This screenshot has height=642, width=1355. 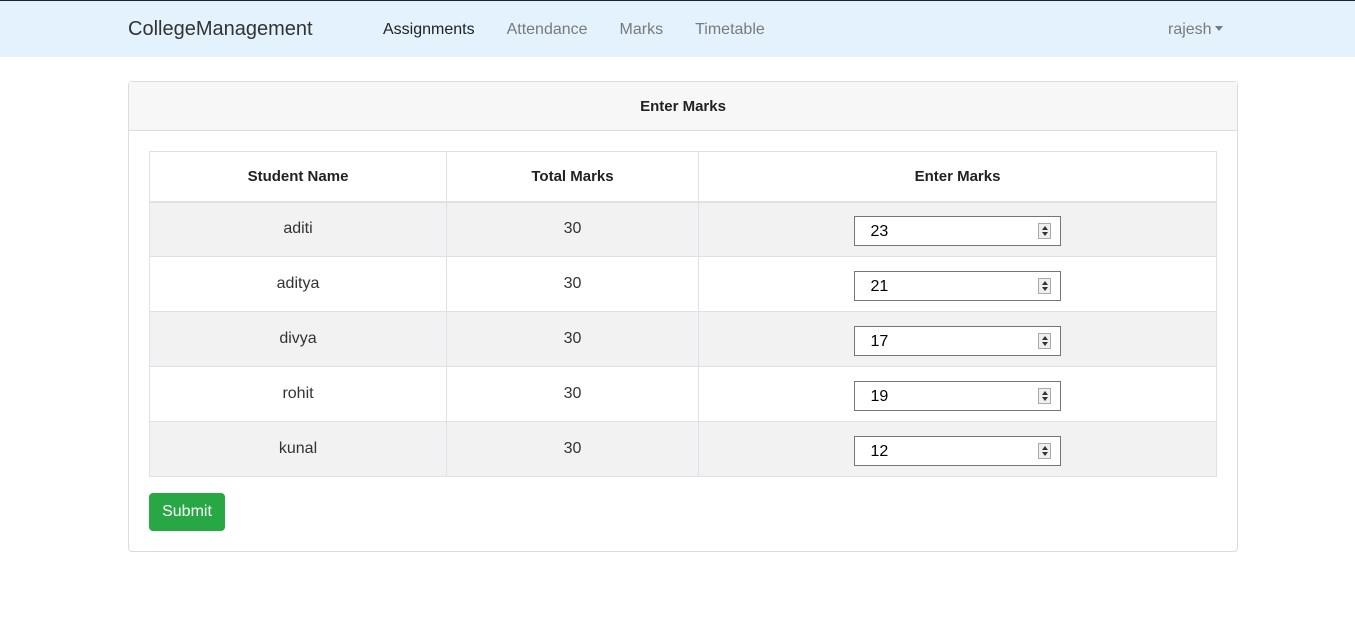 I want to click on user-dropdown: rajesh, so click(x=1195, y=30).